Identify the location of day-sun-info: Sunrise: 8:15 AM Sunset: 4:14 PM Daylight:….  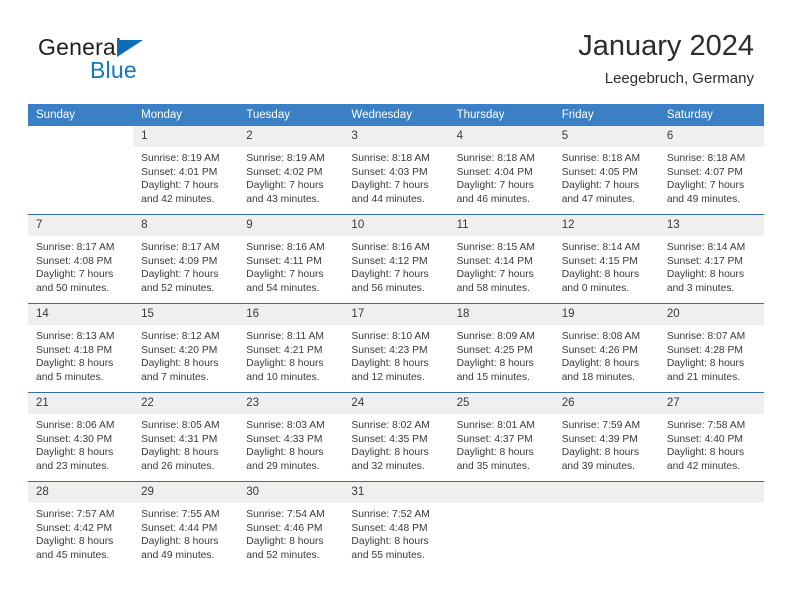
(501, 265).